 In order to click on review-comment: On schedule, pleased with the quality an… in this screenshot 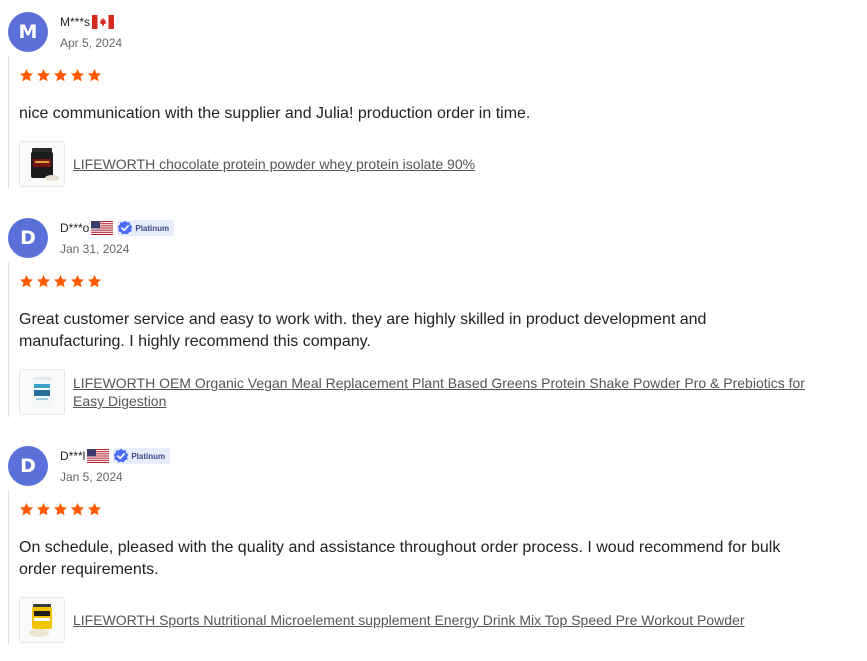, I will do `click(400, 558)`.